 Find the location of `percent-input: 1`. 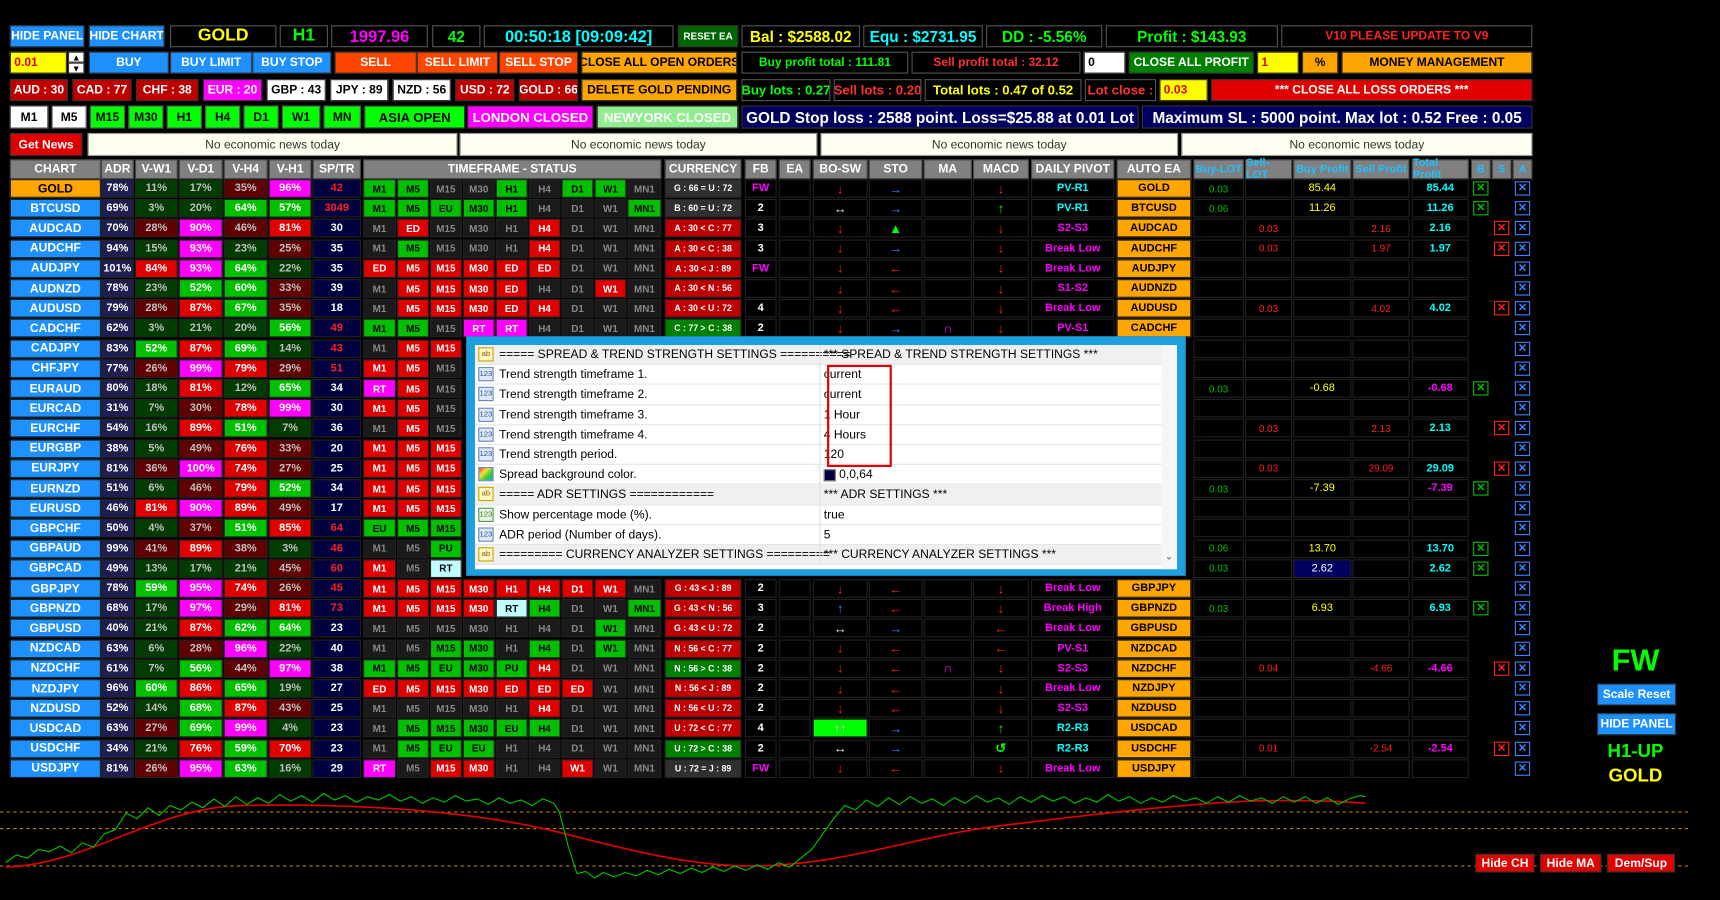

percent-input: 1 is located at coordinates (1278, 62).